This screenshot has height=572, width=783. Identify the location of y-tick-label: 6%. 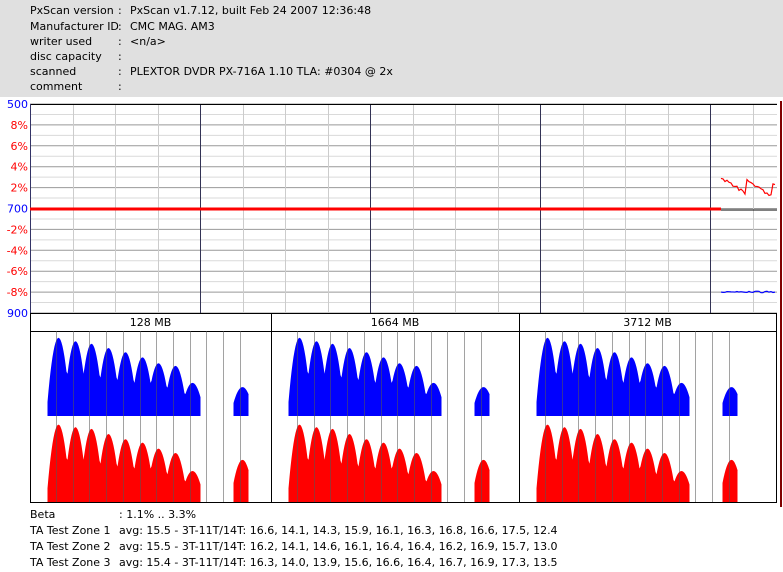
(19, 146).